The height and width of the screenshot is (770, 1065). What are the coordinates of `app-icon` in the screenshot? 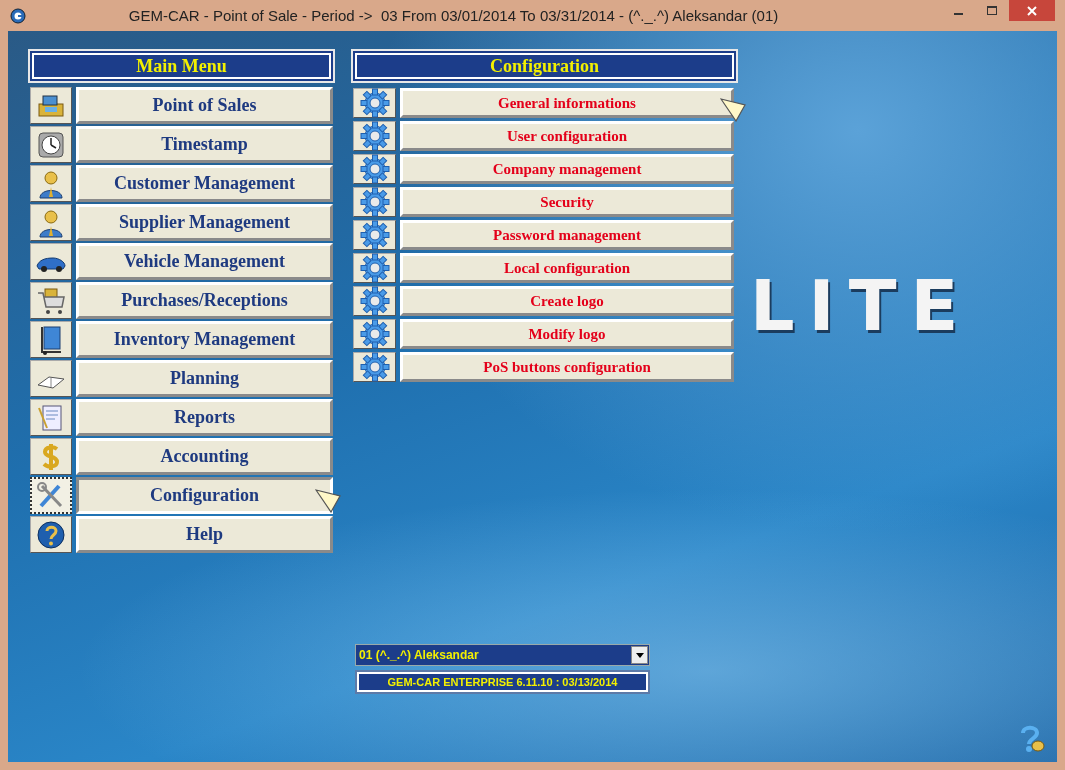 It's located at (18, 15).